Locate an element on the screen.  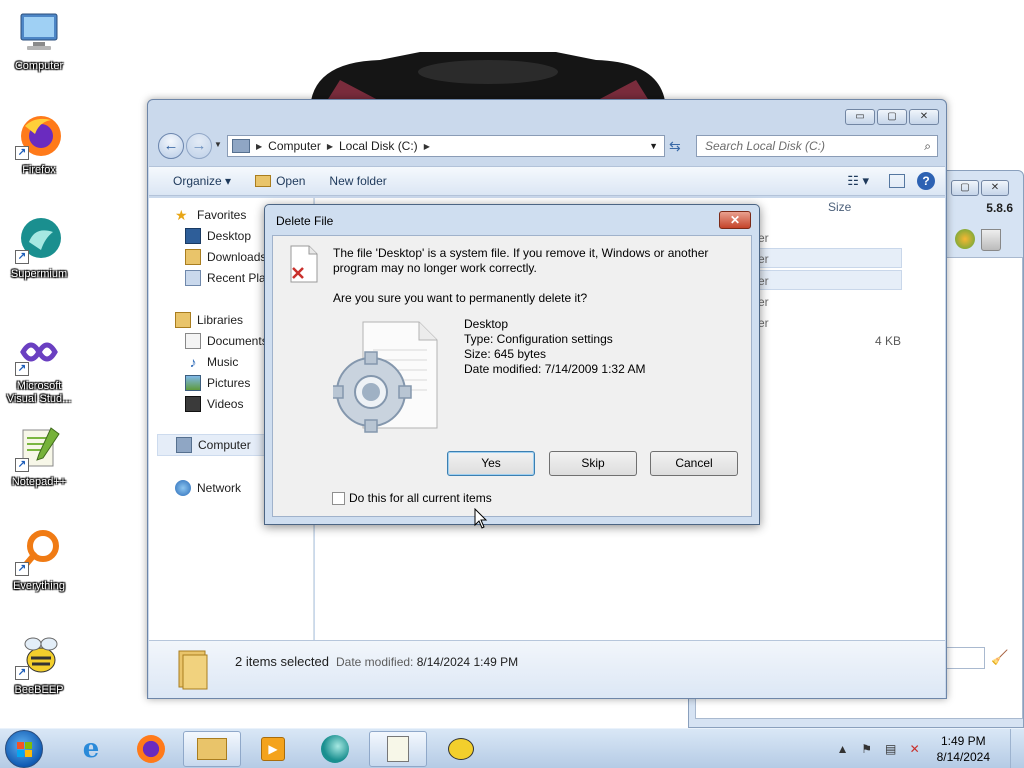
desktop-icon-label: Firefox is located at coordinates (39, 170).